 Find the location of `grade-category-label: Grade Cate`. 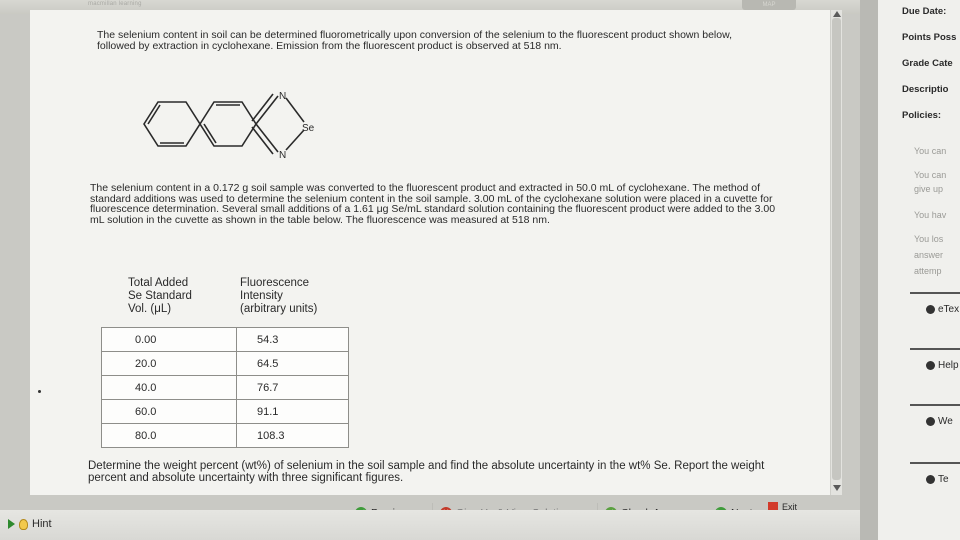

grade-category-label: Grade Cate is located at coordinates (927, 63).